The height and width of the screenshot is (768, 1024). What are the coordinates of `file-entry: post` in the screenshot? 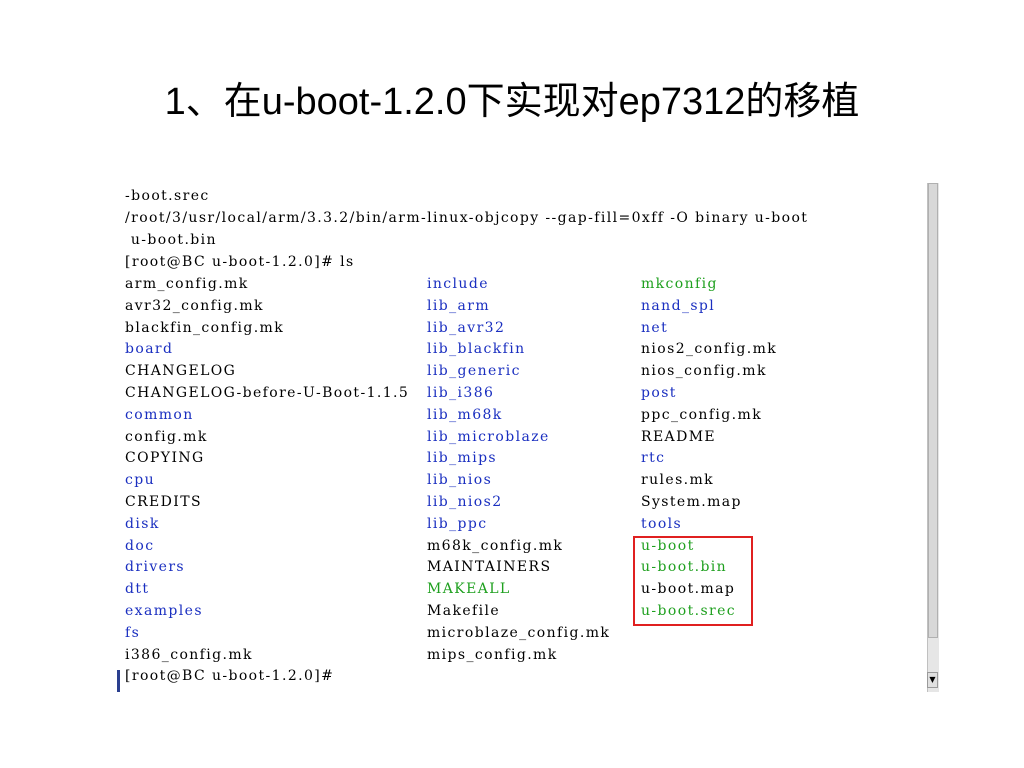 It's located at (659, 393).